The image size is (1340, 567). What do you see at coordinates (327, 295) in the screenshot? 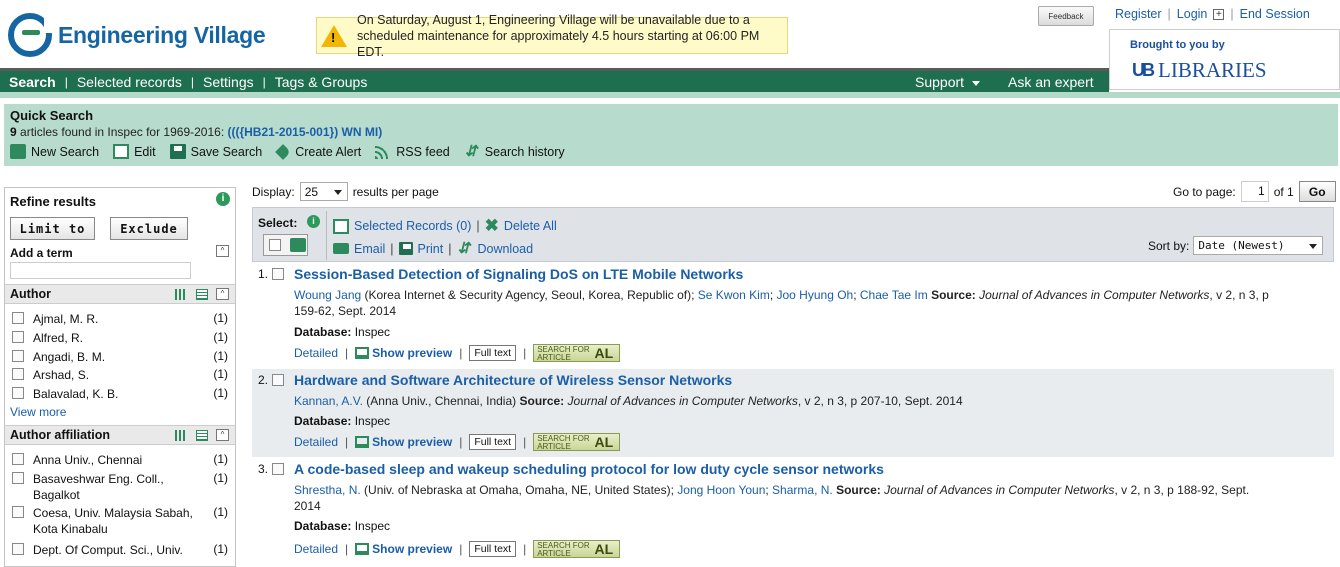
I see `author-link: Woung Jang` at bounding box center [327, 295].